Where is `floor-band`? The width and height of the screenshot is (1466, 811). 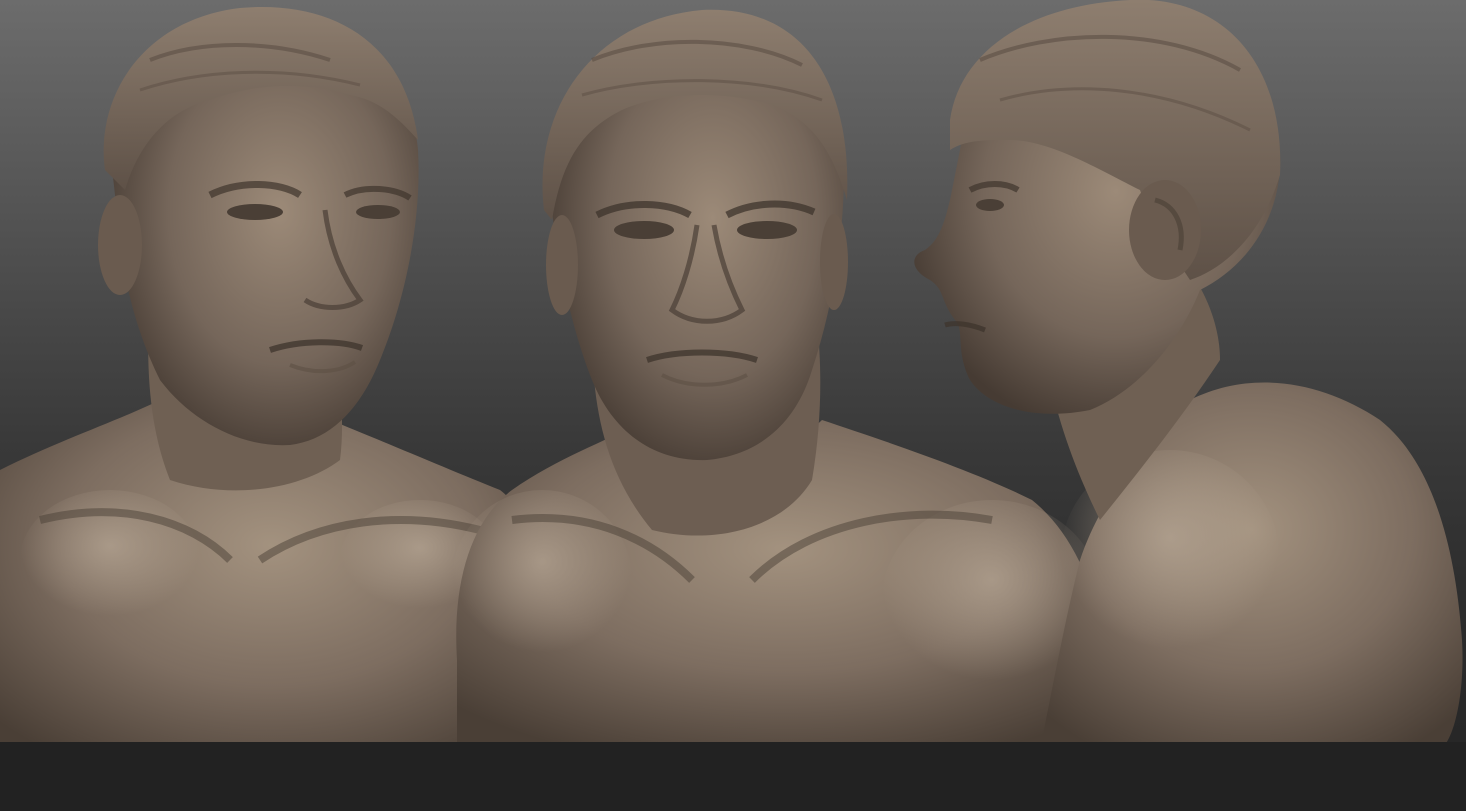
floor-band is located at coordinates (733, 776).